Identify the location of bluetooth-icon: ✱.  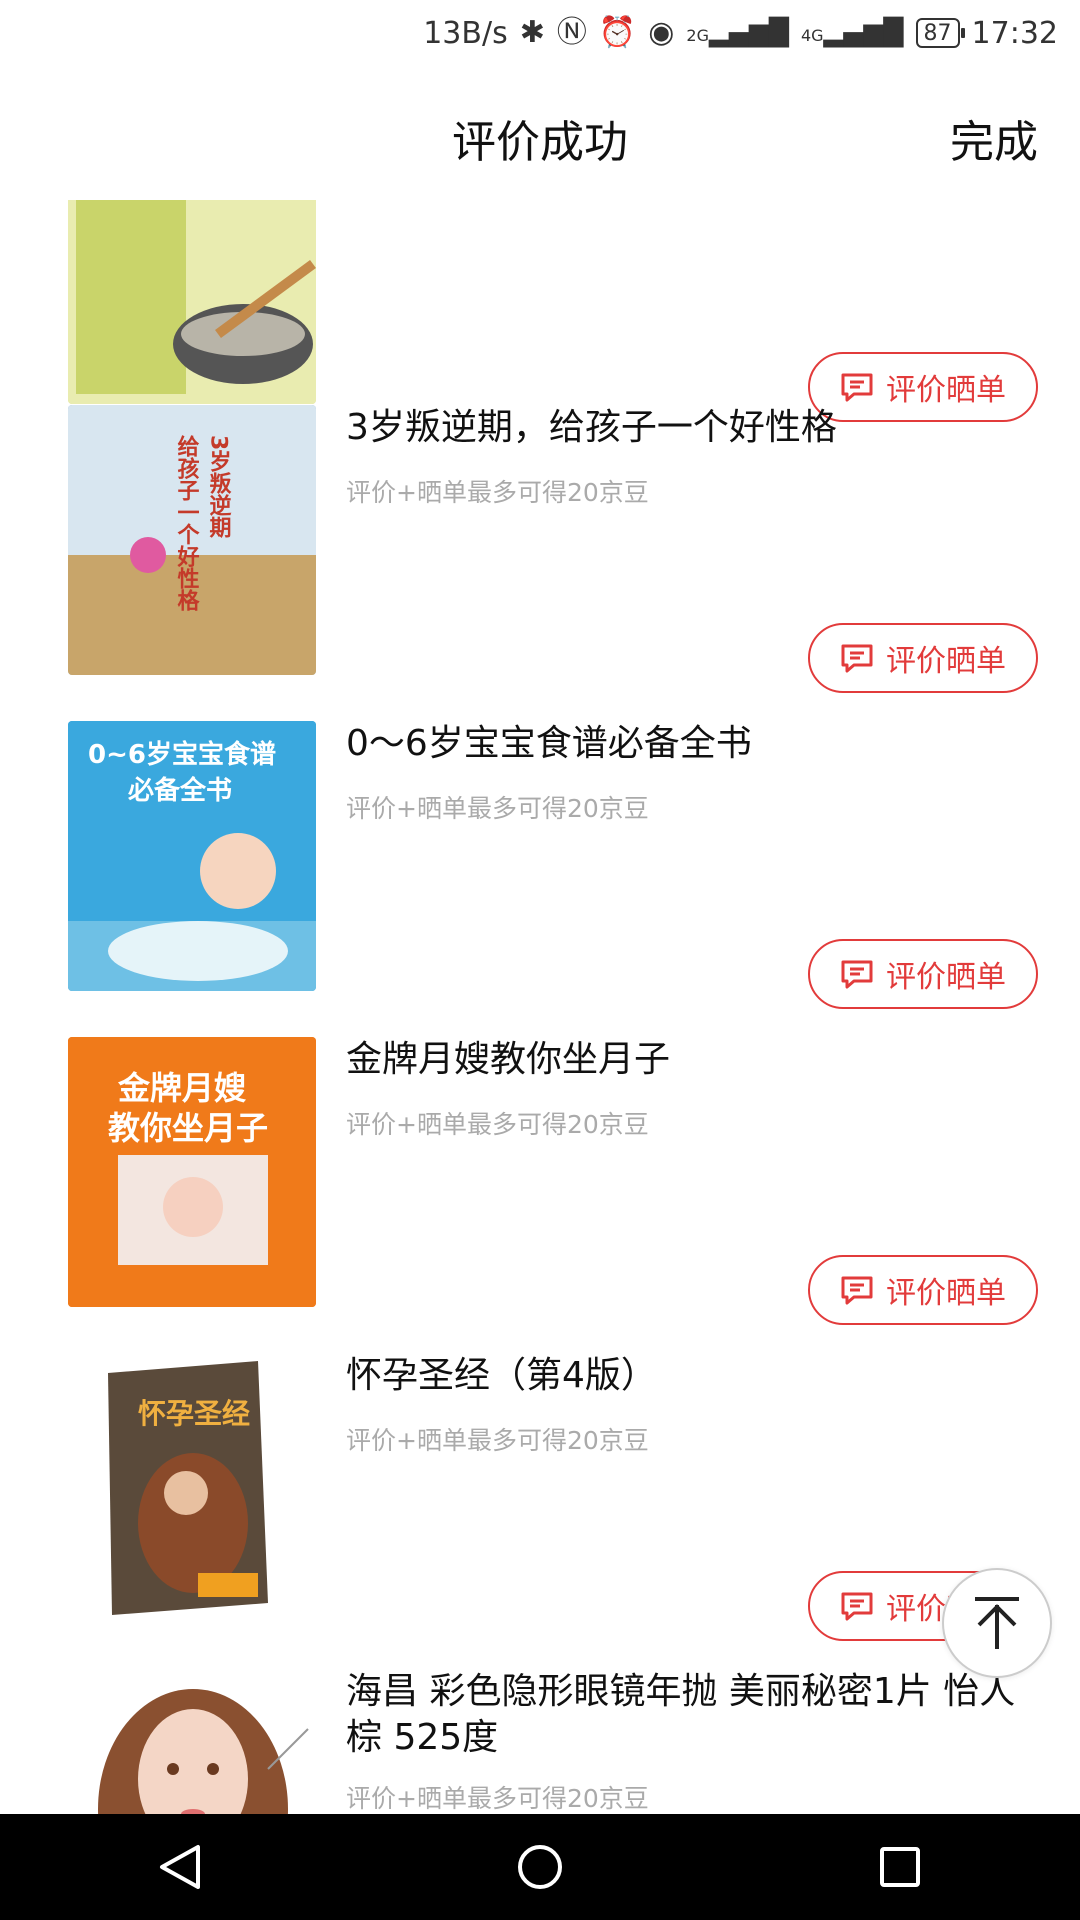
(532, 32).